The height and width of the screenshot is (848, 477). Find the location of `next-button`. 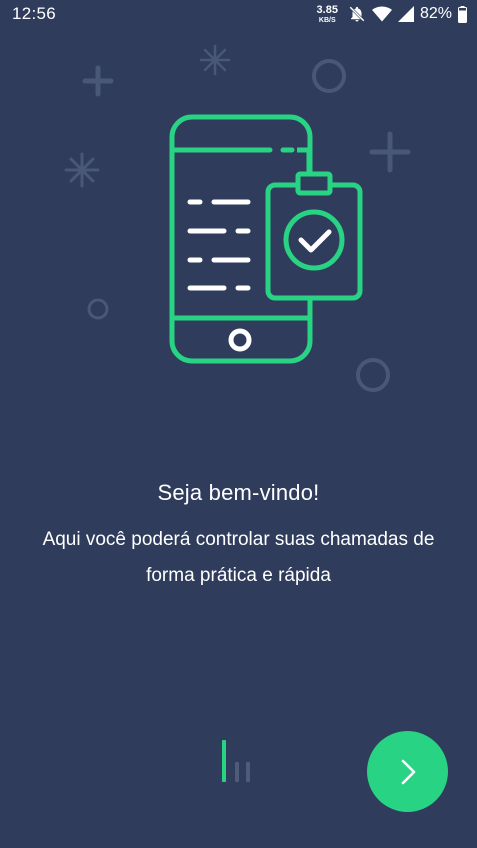

next-button is located at coordinates (407, 771).